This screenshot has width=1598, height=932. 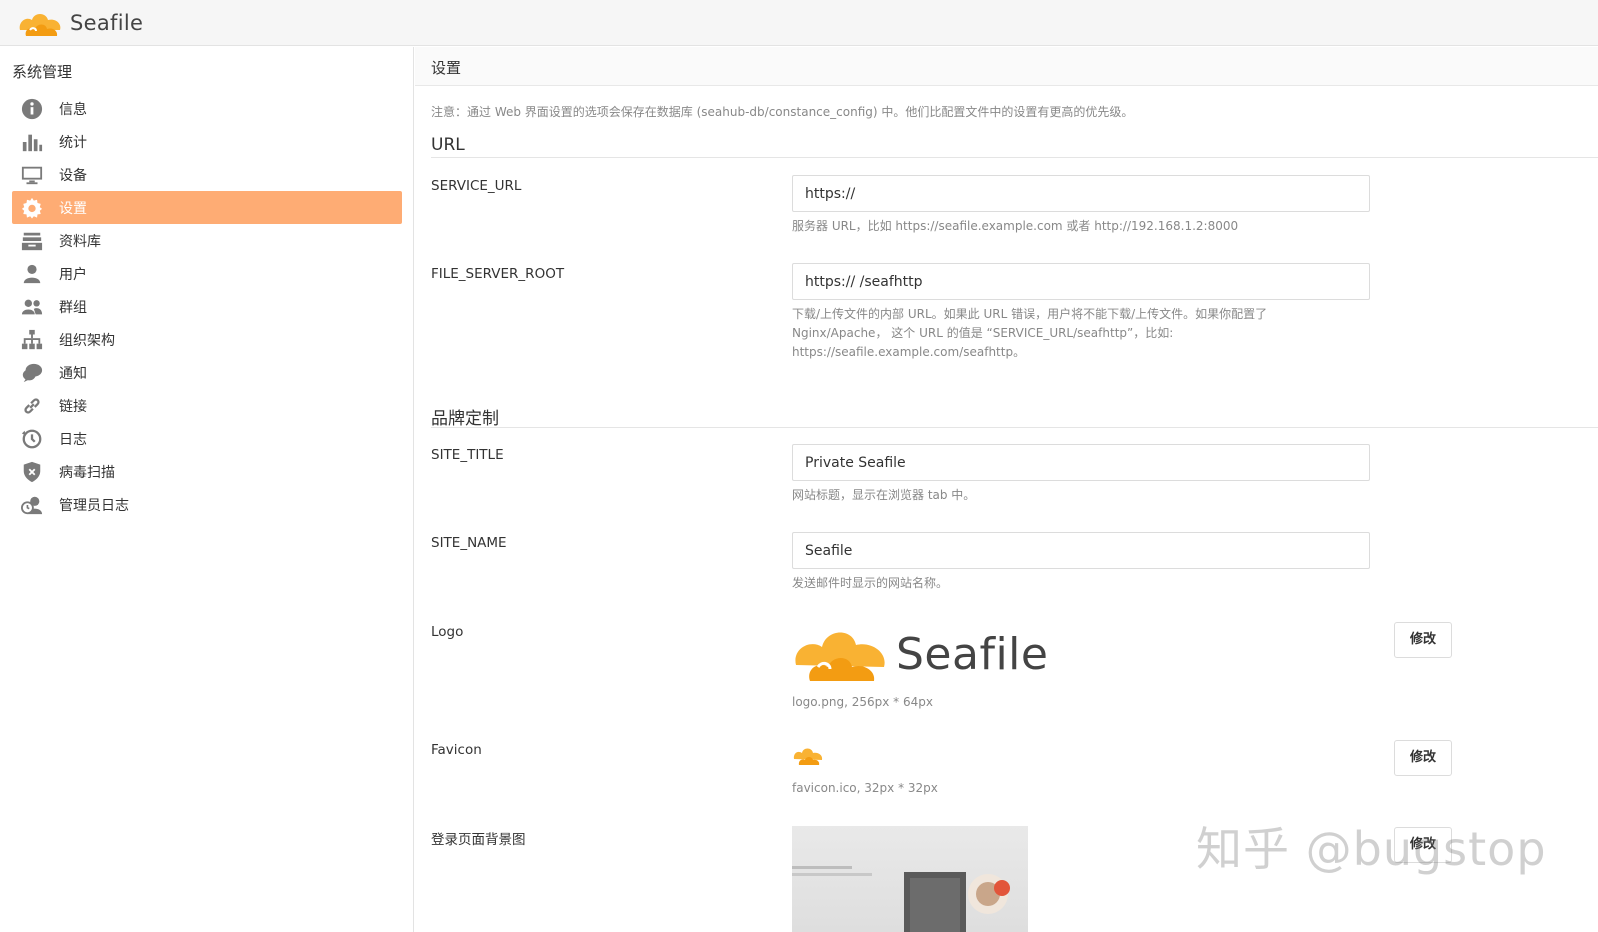 I want to click on library-icon, so click(x=32, y=241).